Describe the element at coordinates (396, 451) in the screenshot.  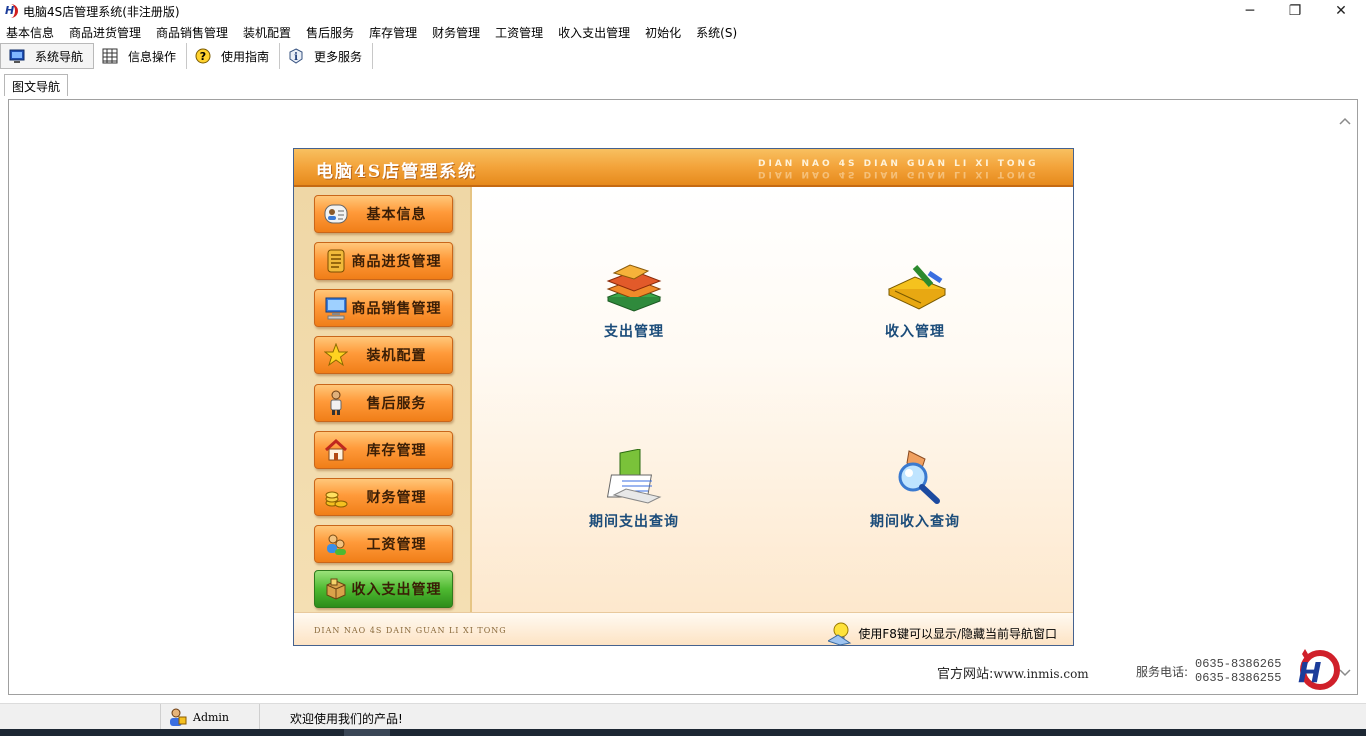
I see `nav-label: 库存管理` at that location.